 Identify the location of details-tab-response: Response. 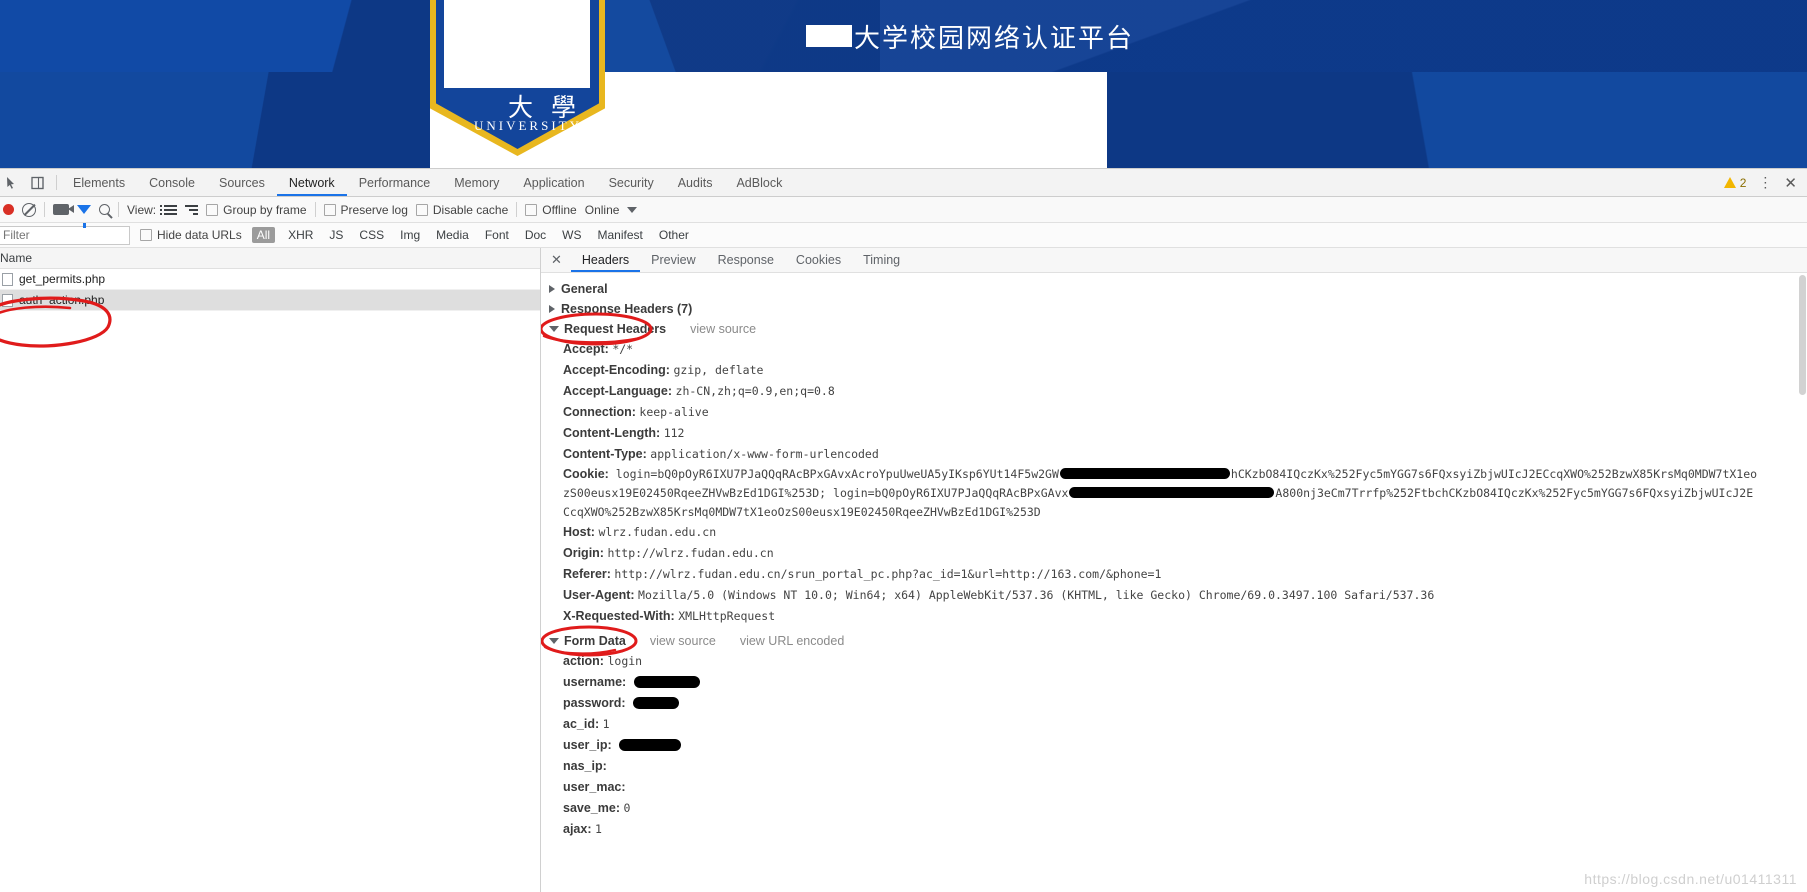
(746, 260).